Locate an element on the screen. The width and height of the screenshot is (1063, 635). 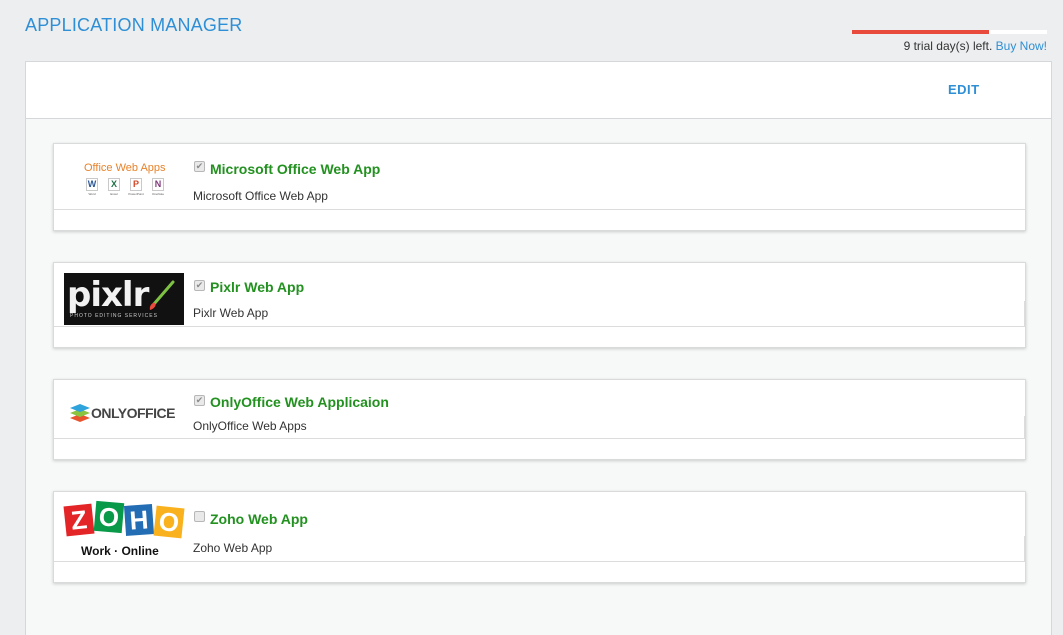
trial-status: 9 trial day(s) left. Buy Now! is located at coordinates (949, 41).